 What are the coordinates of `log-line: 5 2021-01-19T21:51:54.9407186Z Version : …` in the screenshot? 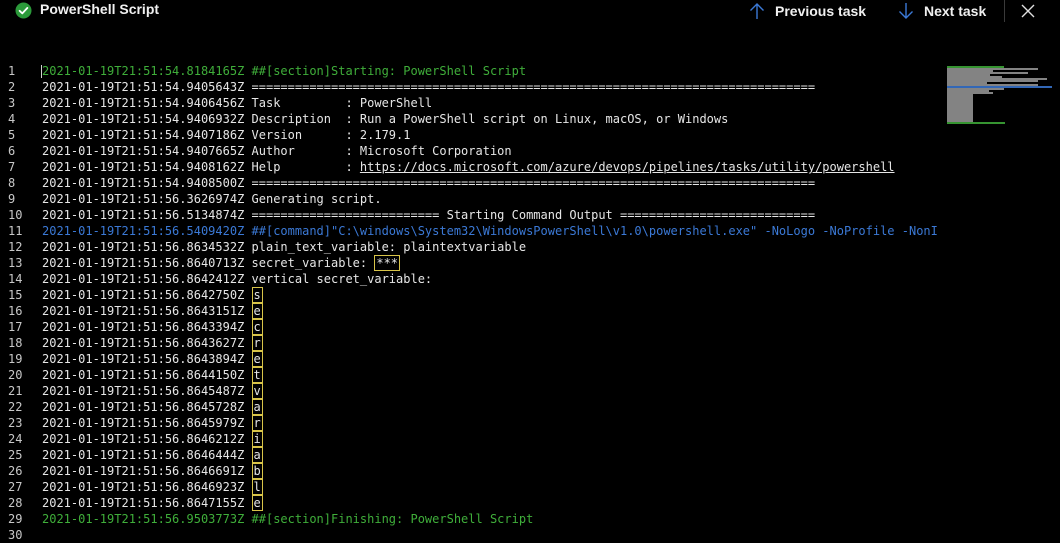 It's located at (472, 135).